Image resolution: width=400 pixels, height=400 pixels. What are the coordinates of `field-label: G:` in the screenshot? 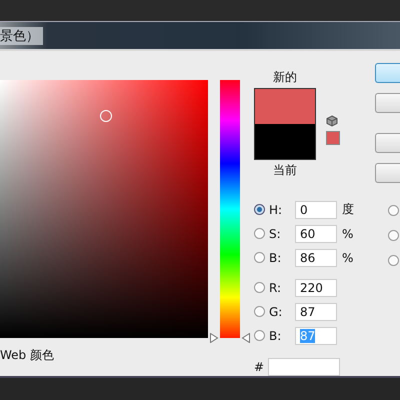 It's located at (276, 311).